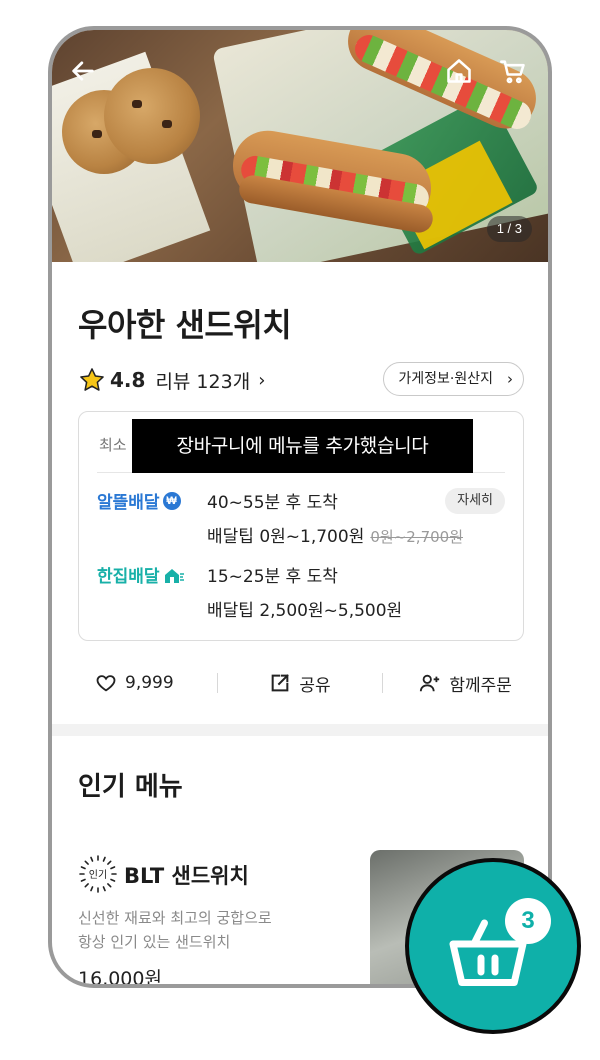  I want to click on min-order-label: 최소, so click(113, 445).